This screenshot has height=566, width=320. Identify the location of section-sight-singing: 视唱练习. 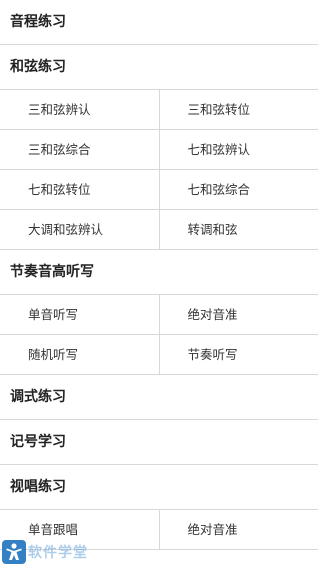
(159, 487).